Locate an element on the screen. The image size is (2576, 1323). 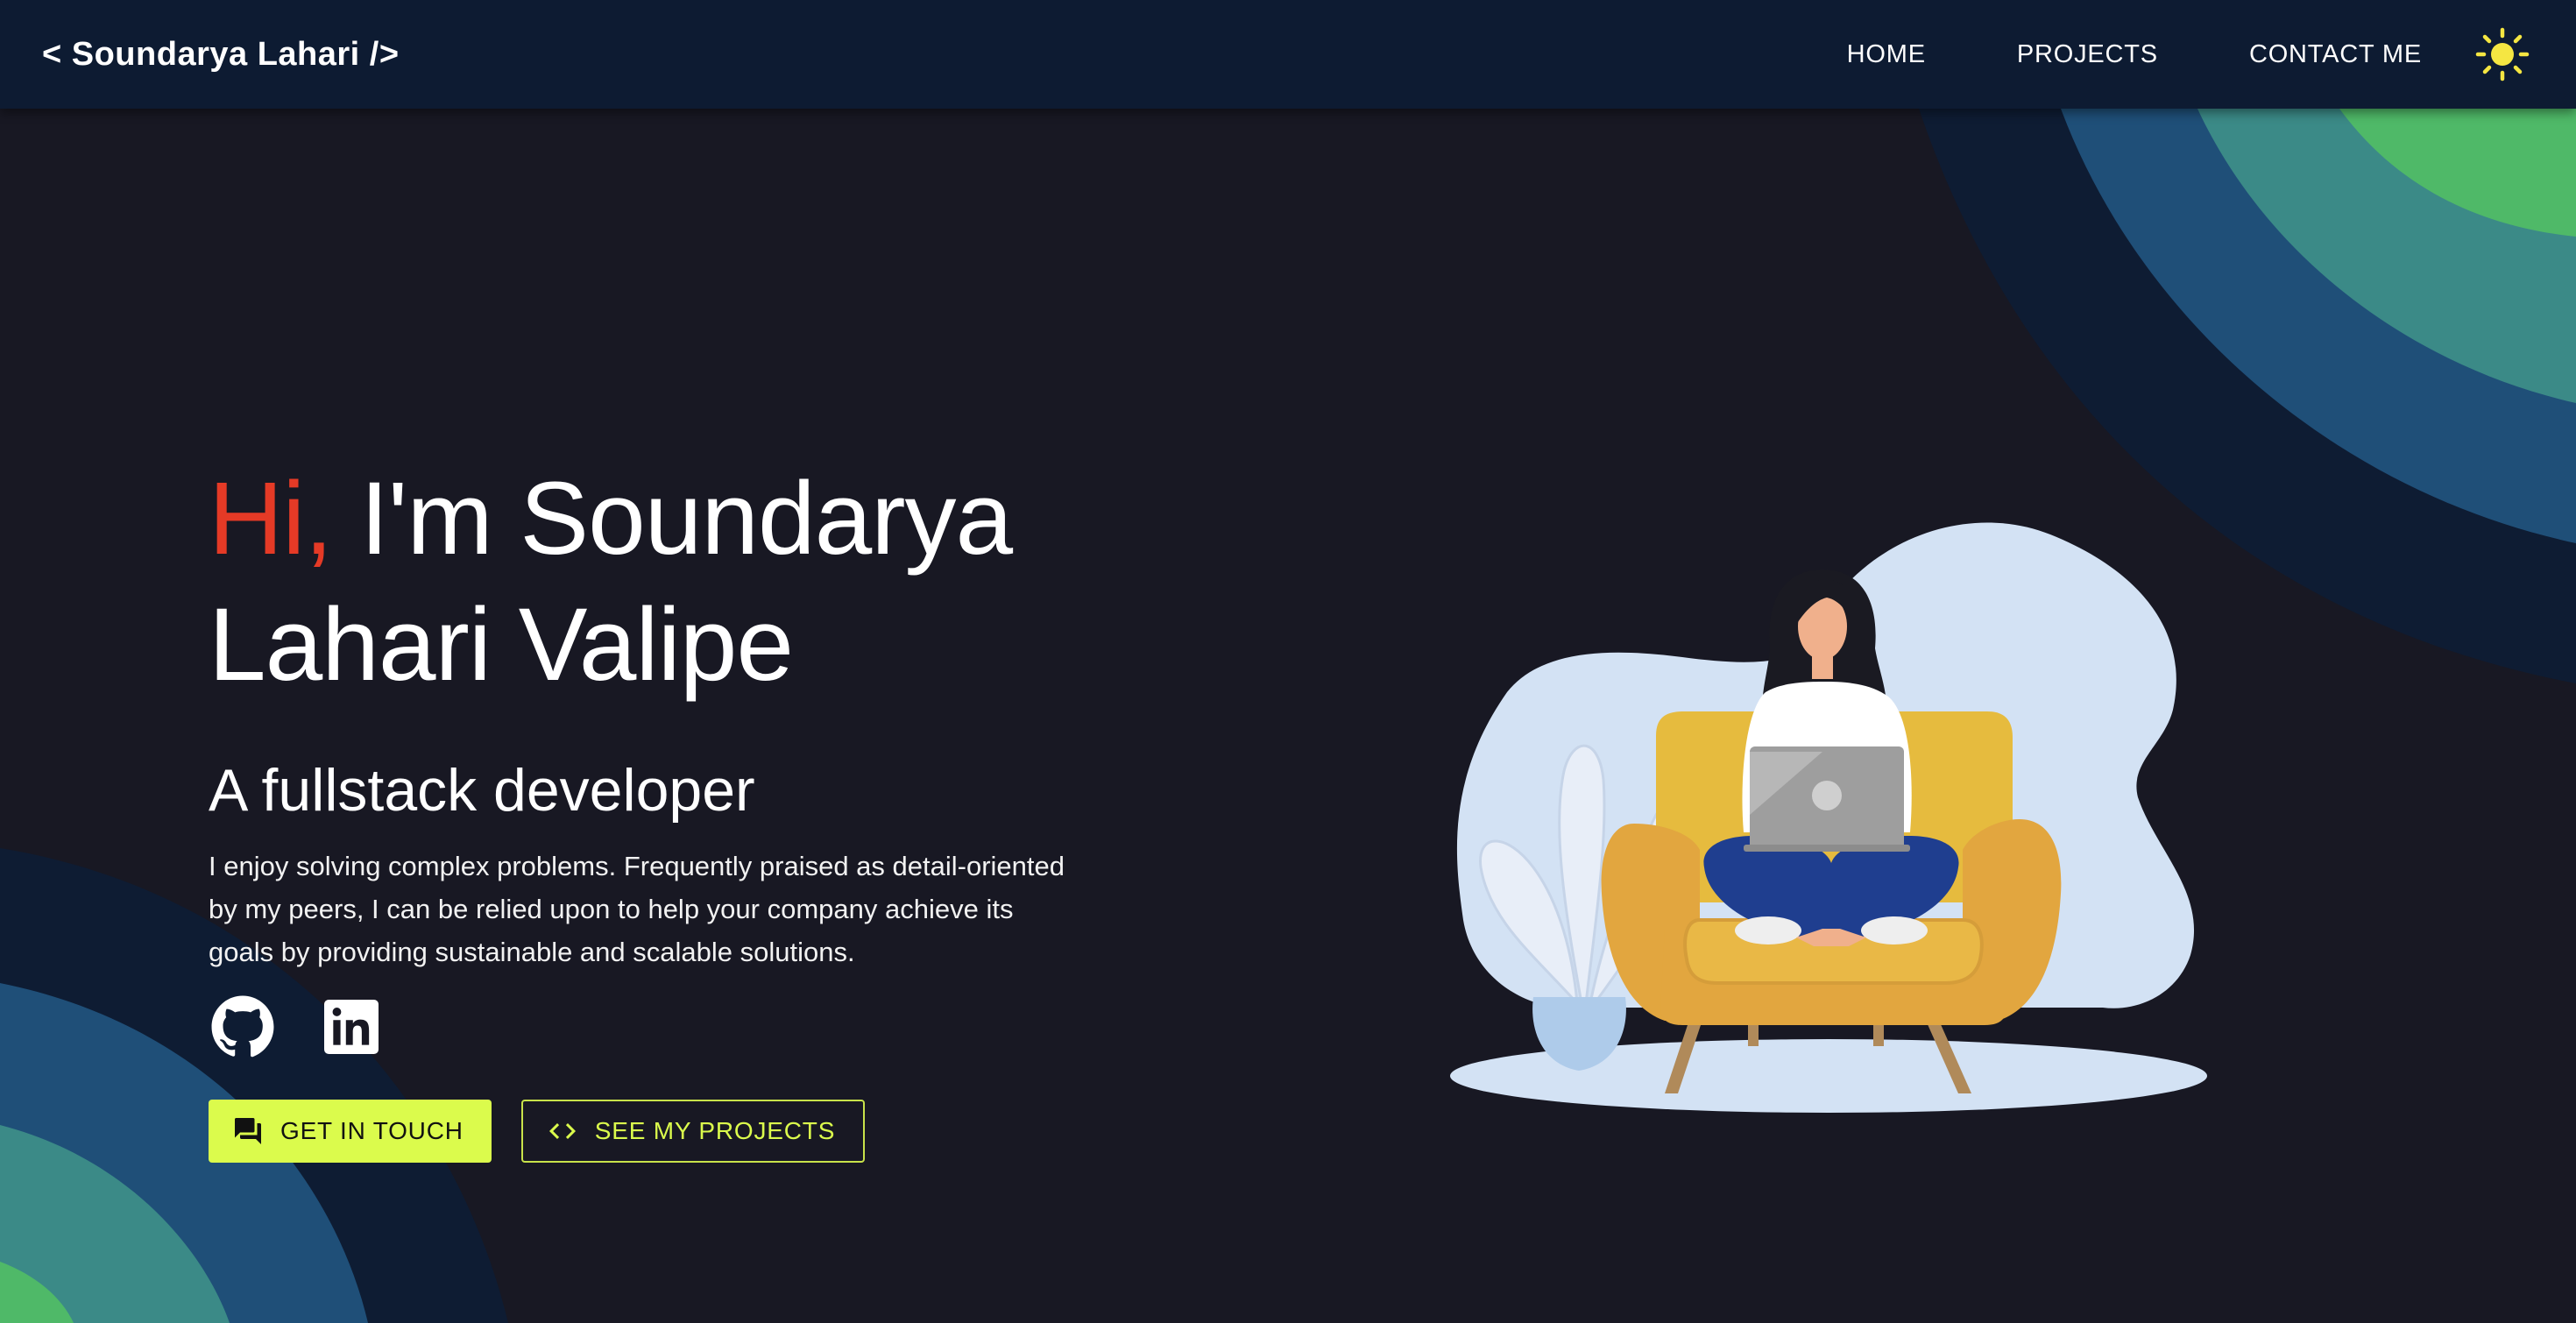
shoe-right is located at coordinates (1894, 930).